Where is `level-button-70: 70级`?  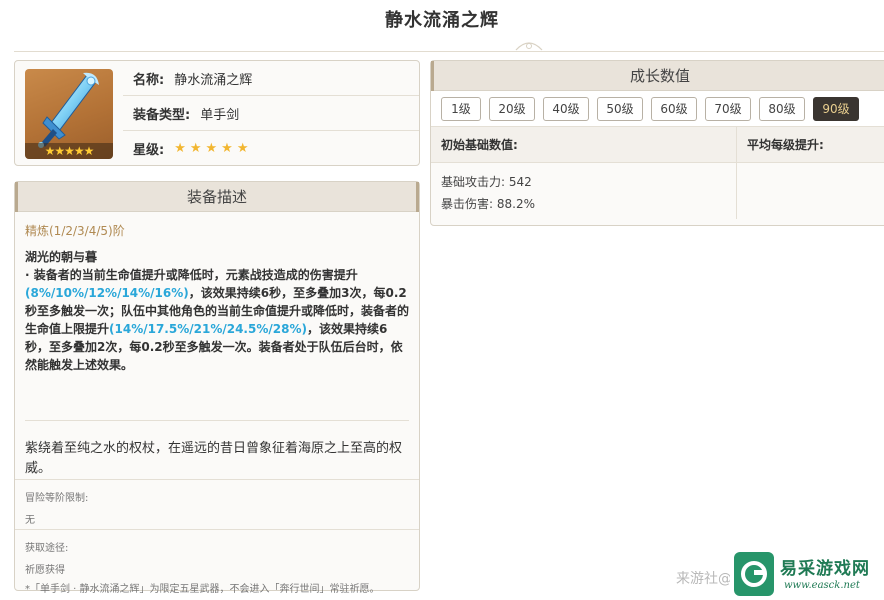 level-button-70: 70级 is located at coordinates (728, 108).